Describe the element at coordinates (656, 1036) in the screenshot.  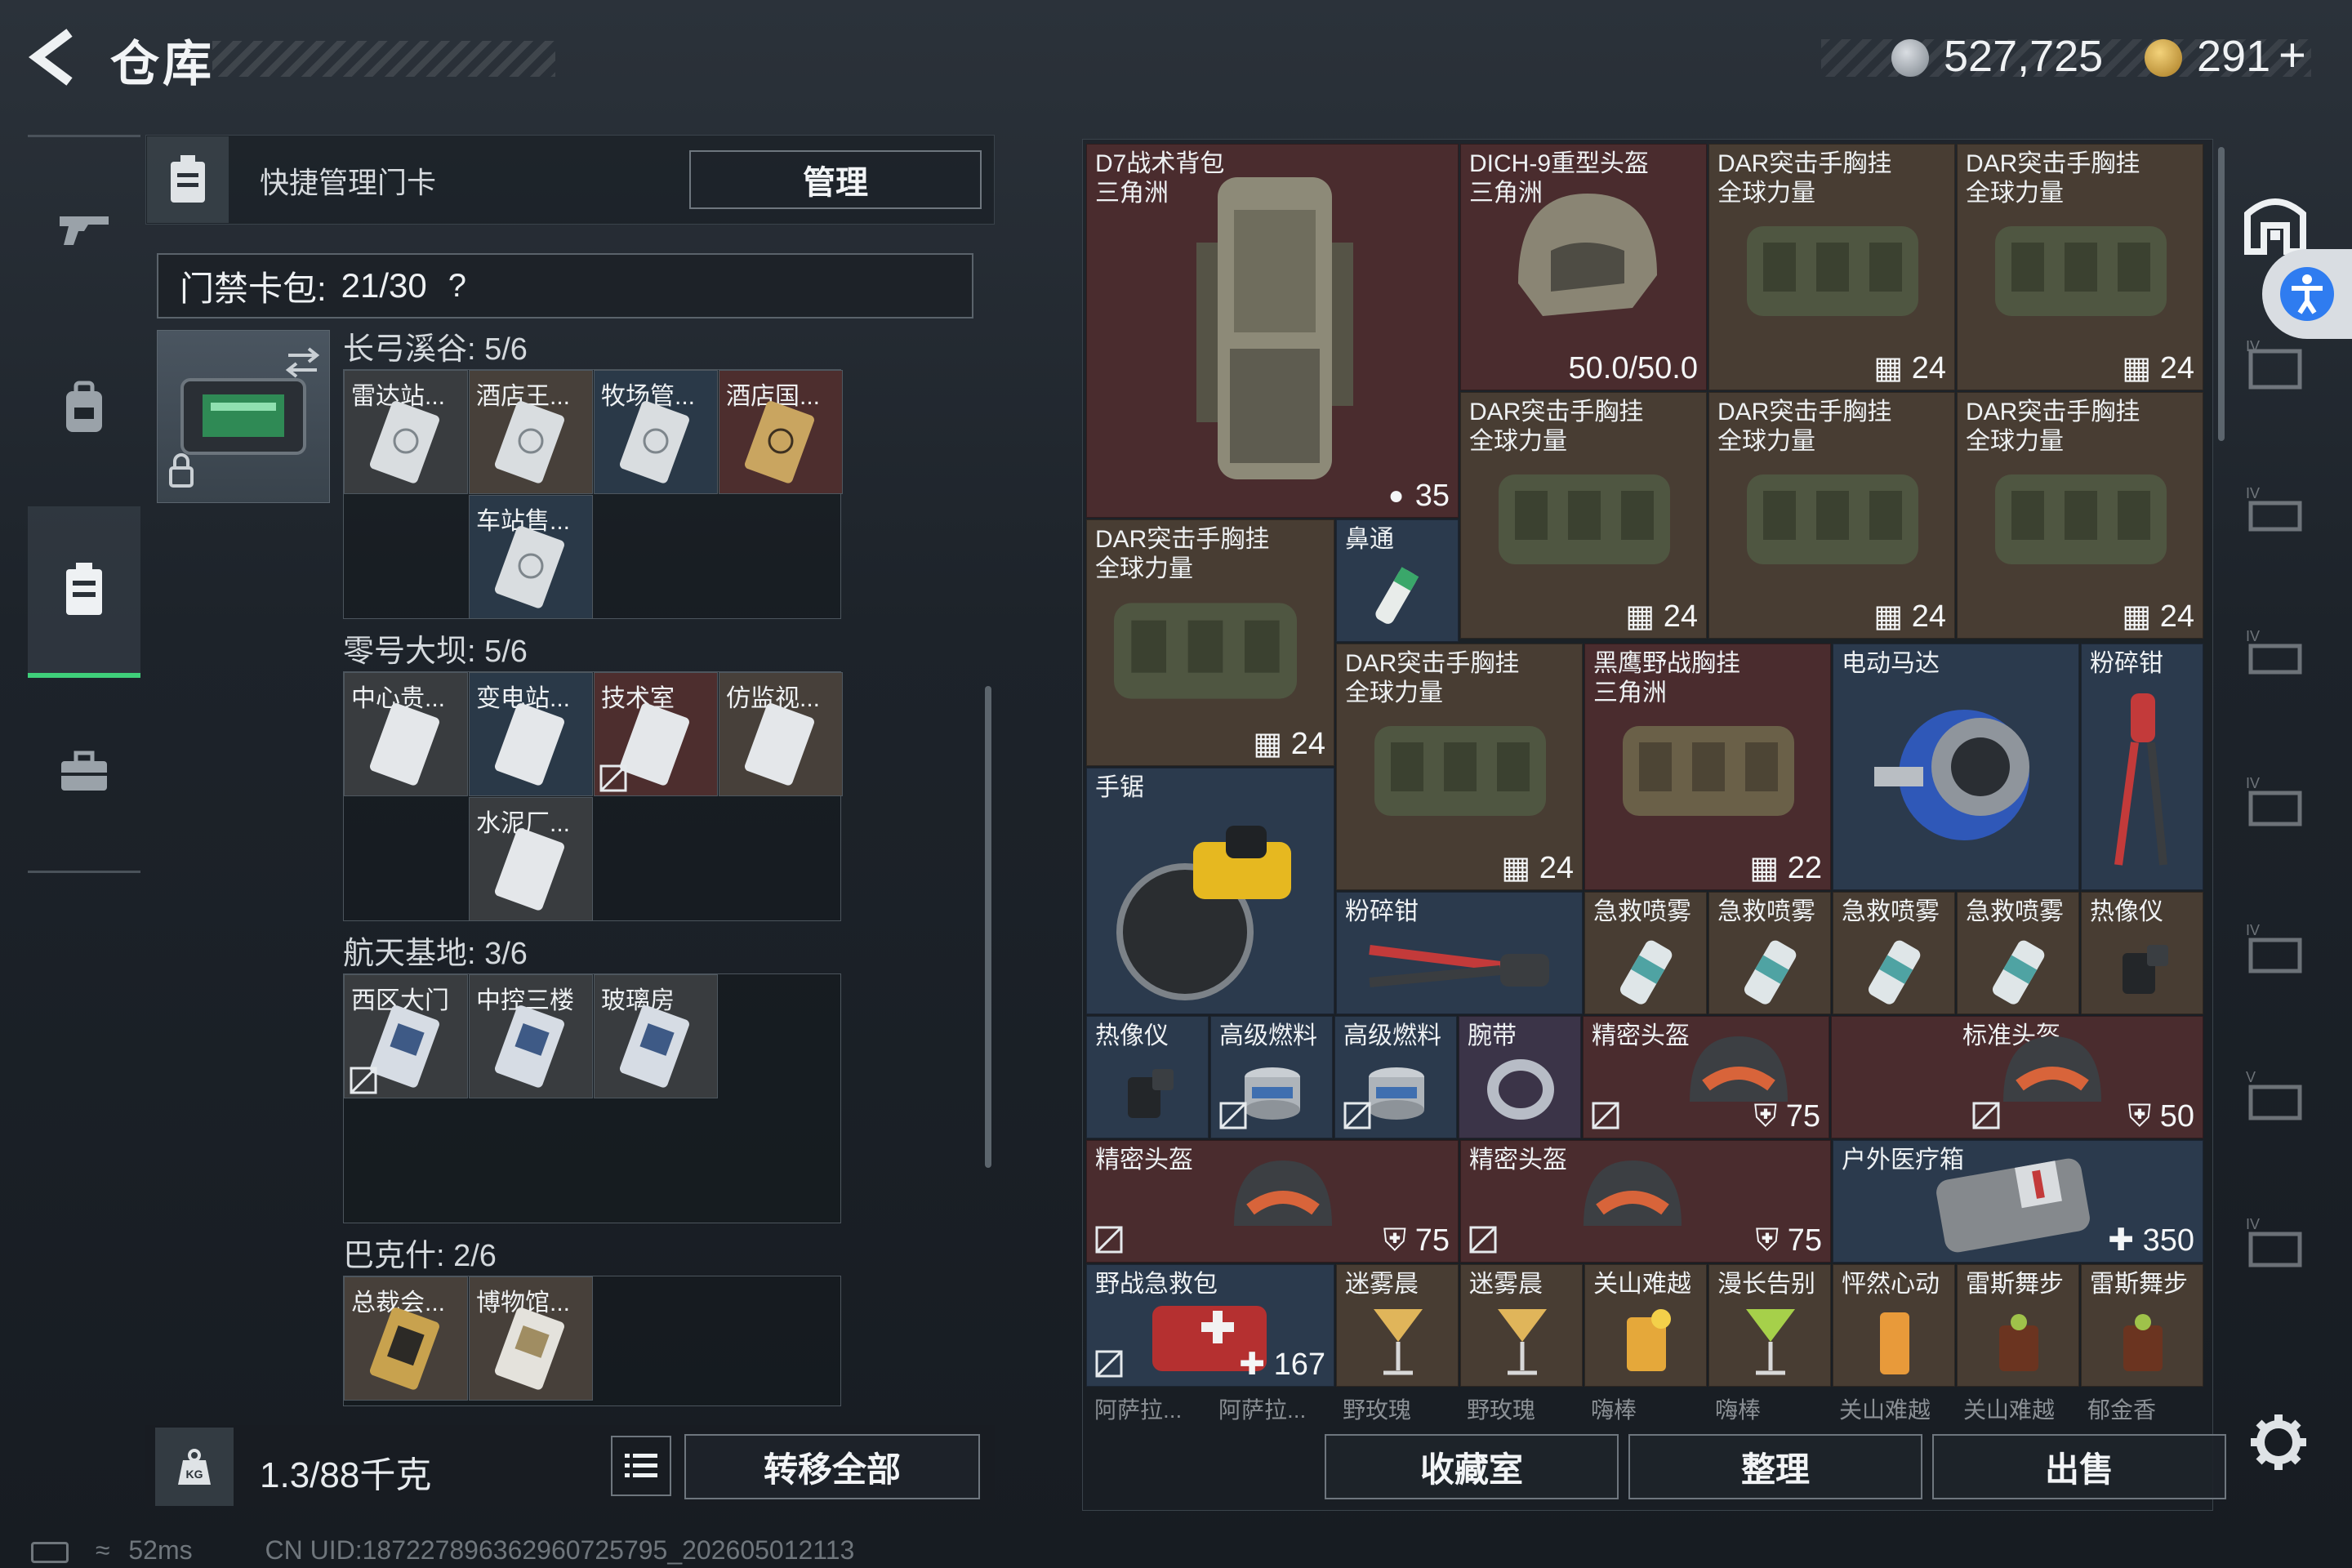
I see `keycard: 玻璃房` at that location.